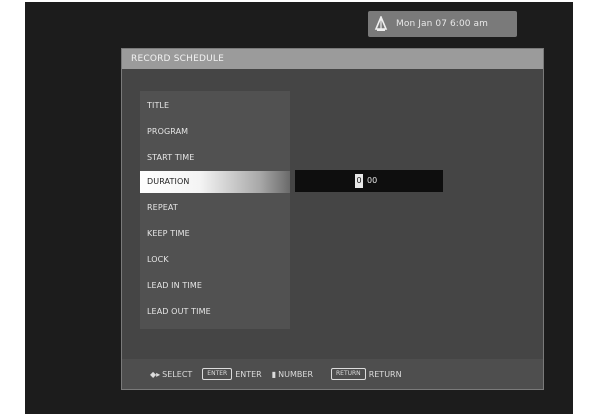  Describe the element at coordinates (274, 374) in the screenshot. I see `number-keys-icon: ▮` at that location.